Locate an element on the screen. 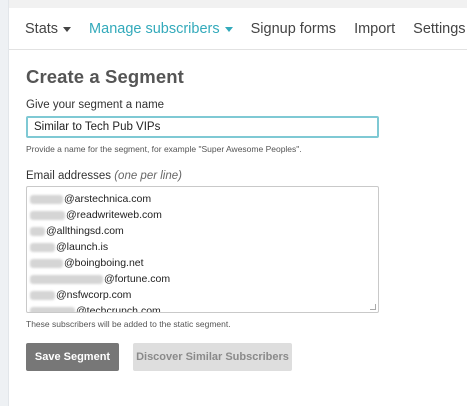 Image resolution: width=467 pixels, height=406 pixels. email-domain: @techcrunch.com is located at coordinates (118, 309).